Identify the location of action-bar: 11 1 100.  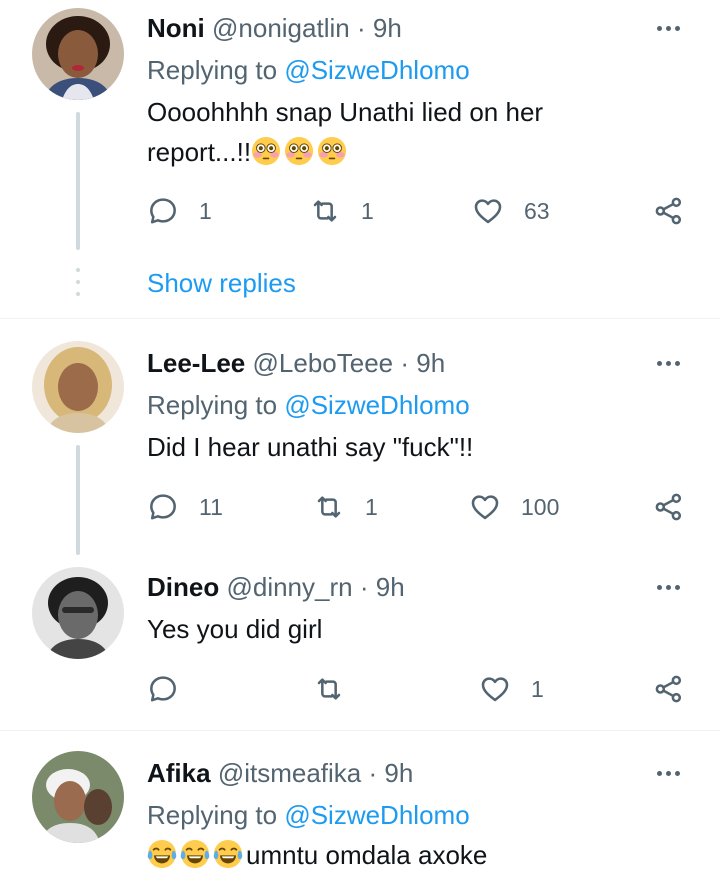
(419, 507).